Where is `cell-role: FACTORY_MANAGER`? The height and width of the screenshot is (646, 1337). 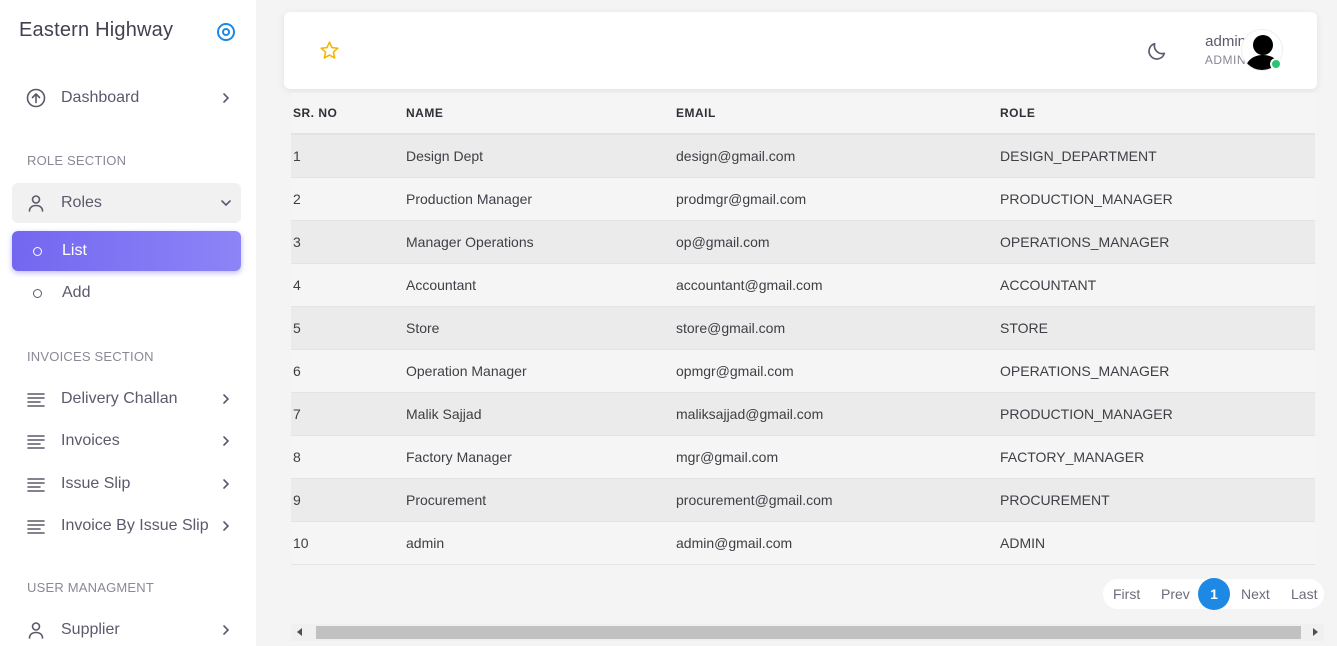 cell-role: FACTORY_MANAGER is located at coordinates (1157, 457).